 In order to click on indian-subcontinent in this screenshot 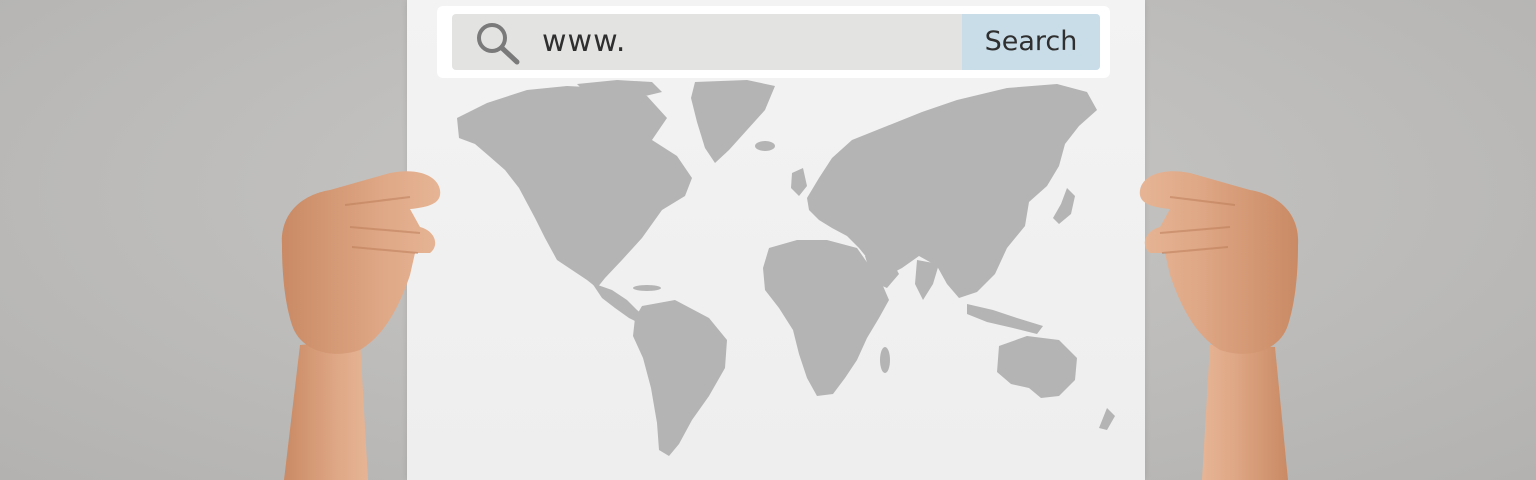, I will do `click(927, 280)`.